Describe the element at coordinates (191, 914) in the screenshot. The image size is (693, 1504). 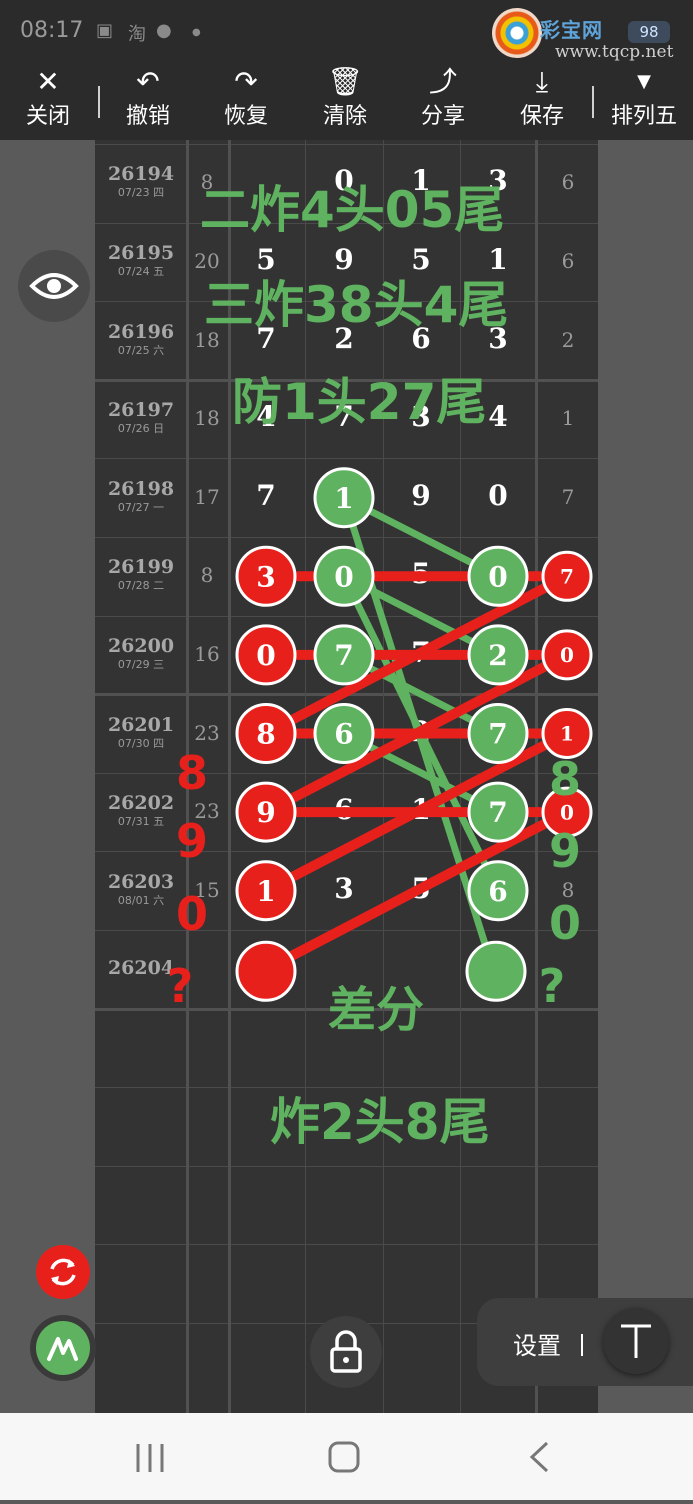
I see `side-red-3: 0` at that location.